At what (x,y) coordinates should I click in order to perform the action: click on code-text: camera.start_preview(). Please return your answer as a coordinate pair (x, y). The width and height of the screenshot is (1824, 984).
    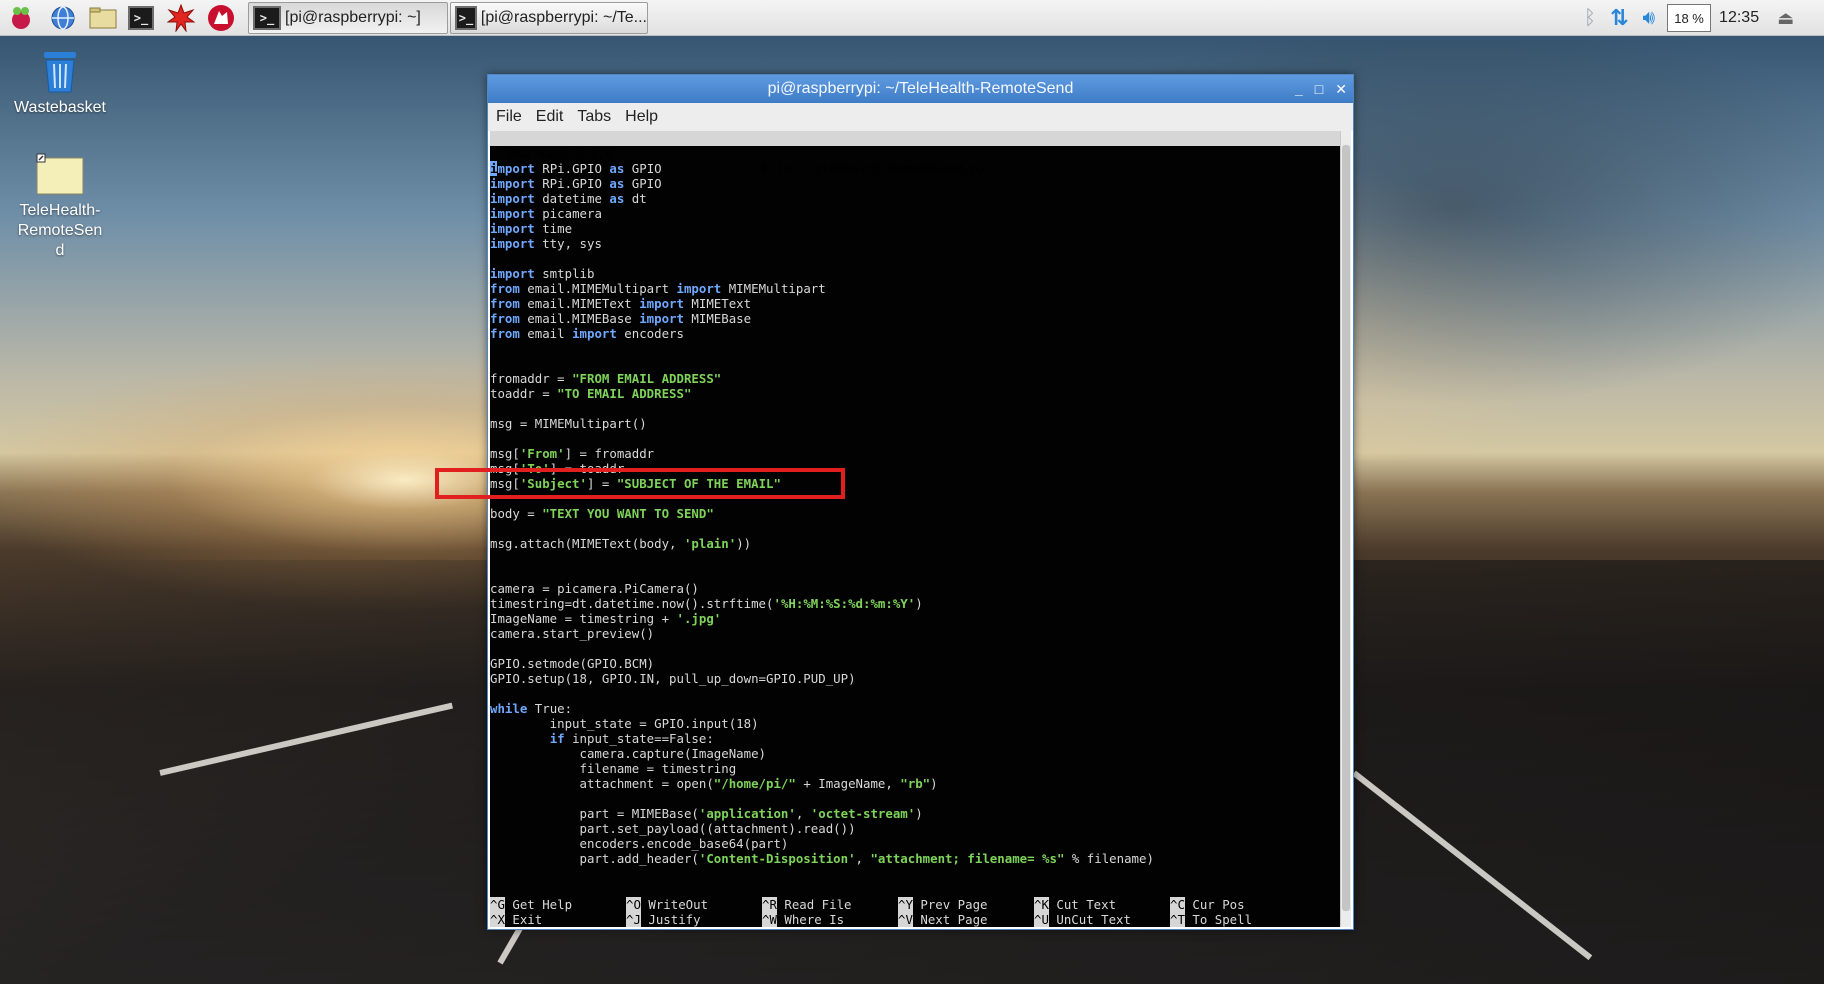
    Looking at the image, I should click on (572, 633).